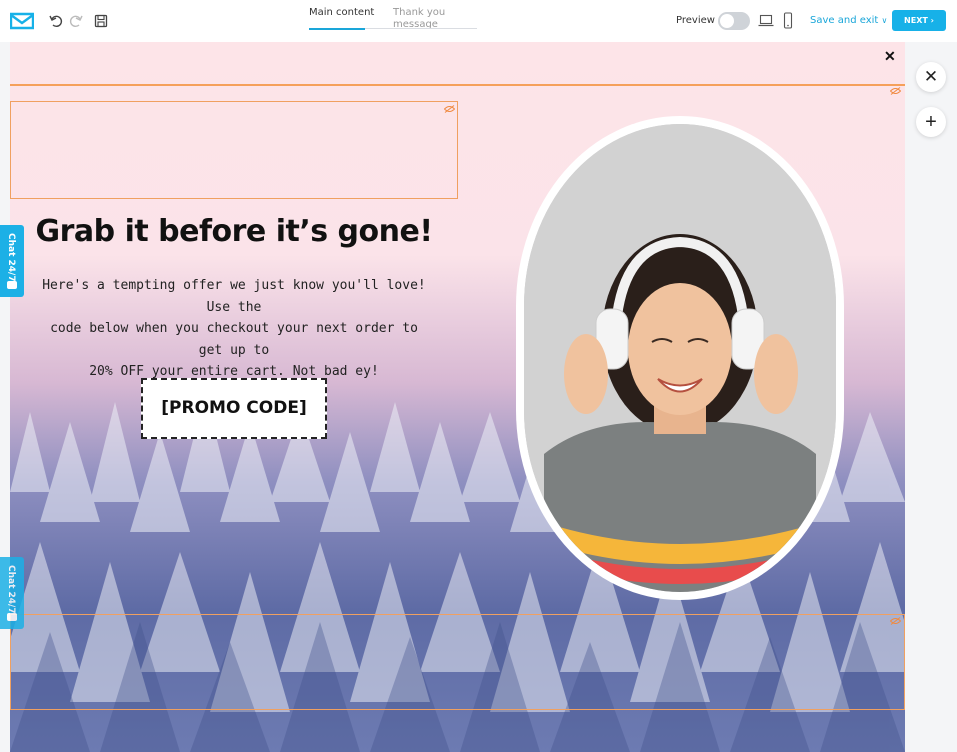 The width and height of the screenshot is (957, 752). What do you see at coordinates (788, 20) in the screenshot?
I see `mobile-icon` at bounding box center [788, 20].